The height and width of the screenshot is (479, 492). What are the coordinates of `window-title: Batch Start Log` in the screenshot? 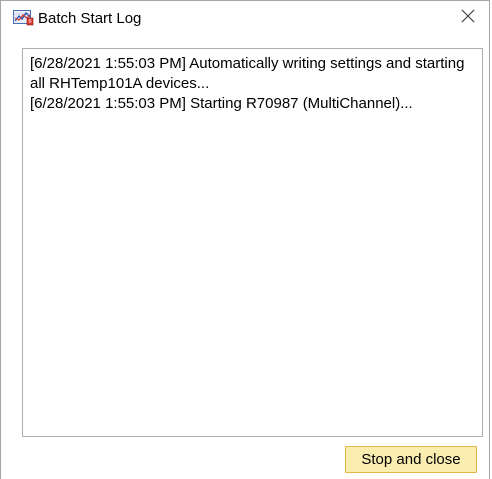 It's located at (90, 18).